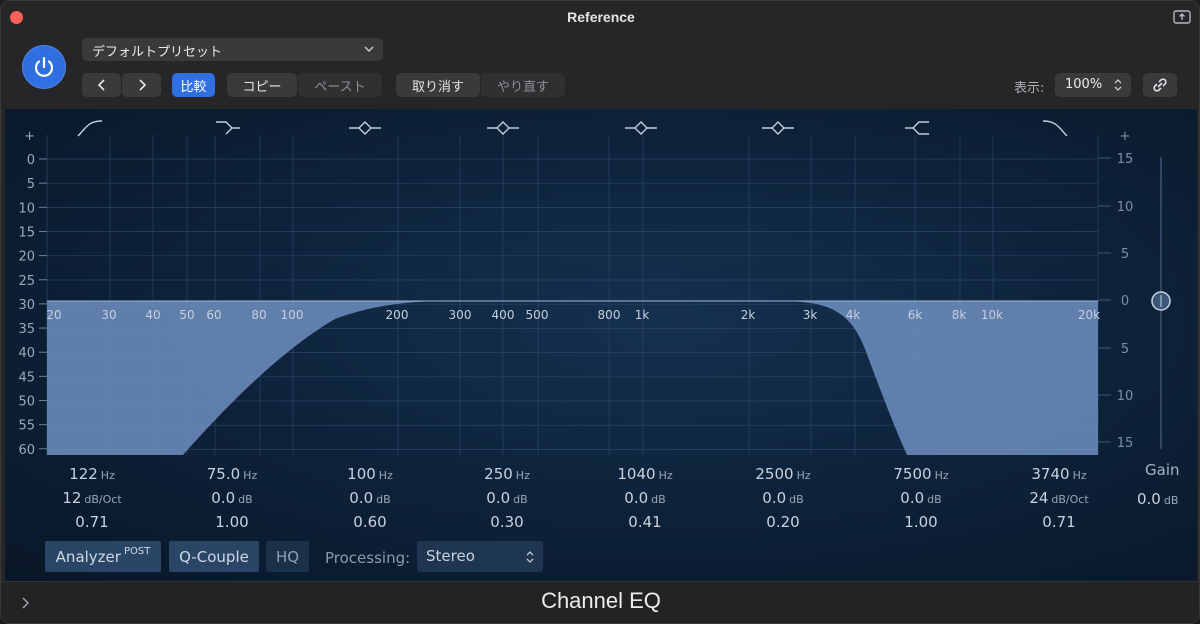 The height and width of the screenshot is (624, 1200). I want to click on left-scale-label: 50, so click(26, 402).